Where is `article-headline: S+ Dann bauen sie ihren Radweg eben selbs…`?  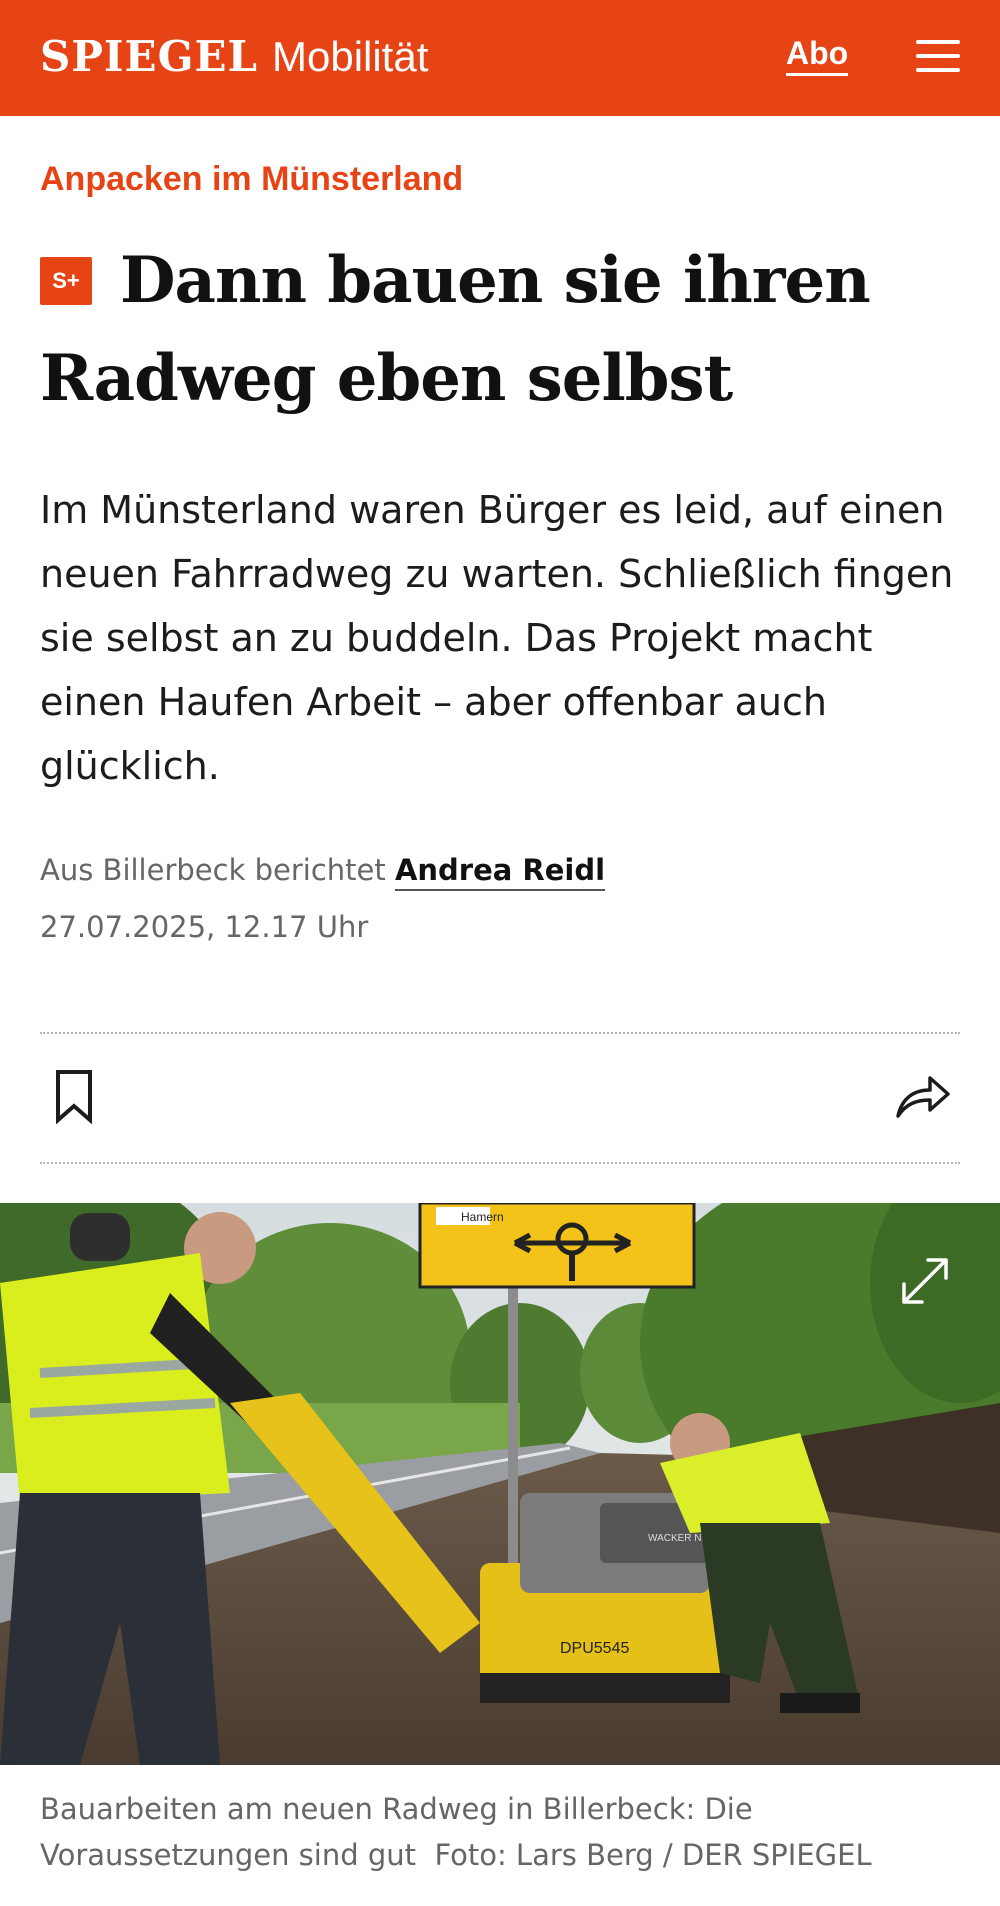
article-headline: S+ Dann bauen sie ihren Radweg eben selbs… is located at coordinates (500, 330).